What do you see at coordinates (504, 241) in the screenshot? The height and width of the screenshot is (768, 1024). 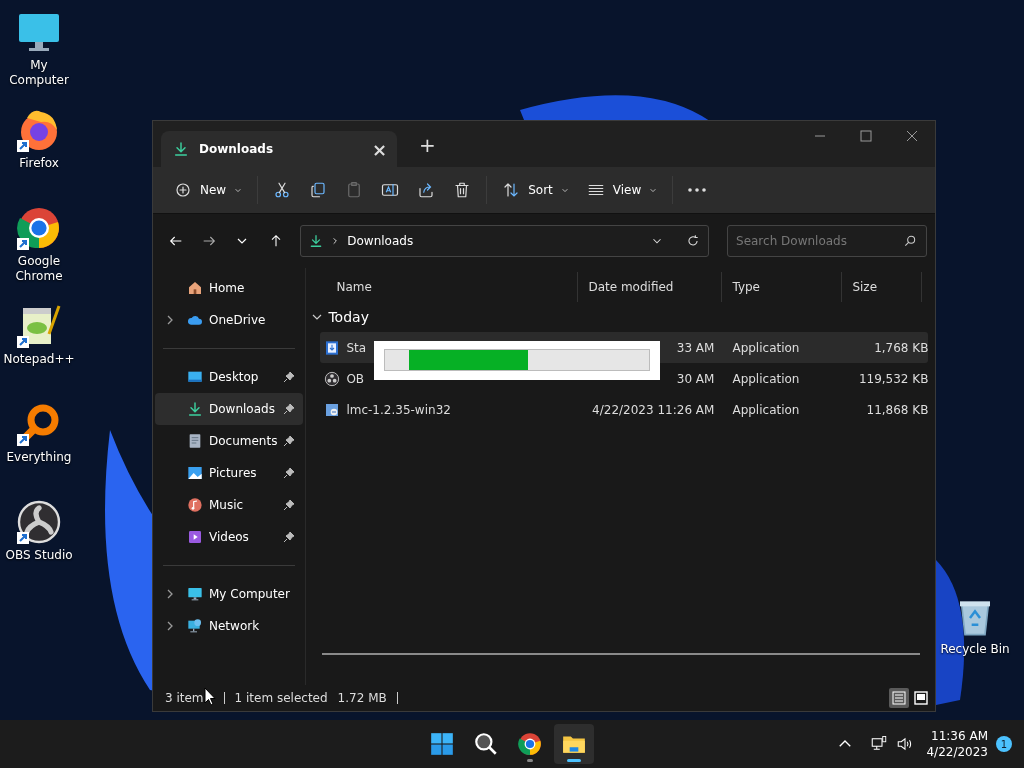 I see `address-bar: Downloads` at bounding box center [504, 241].